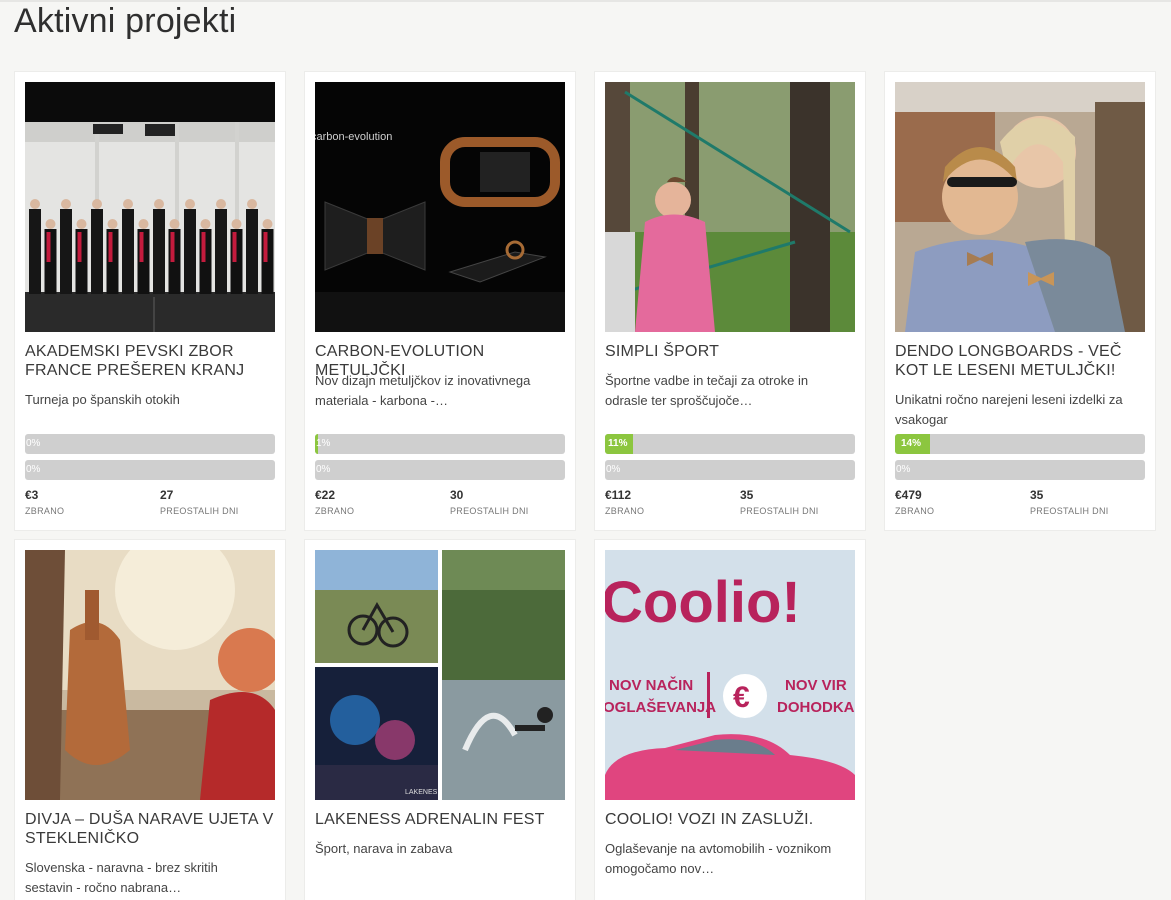  Describe the element at coordinates (731, 819) in the screenshot. I see `project-title: COOLIO! VOZI IN ZASLUŽI.` at that location.